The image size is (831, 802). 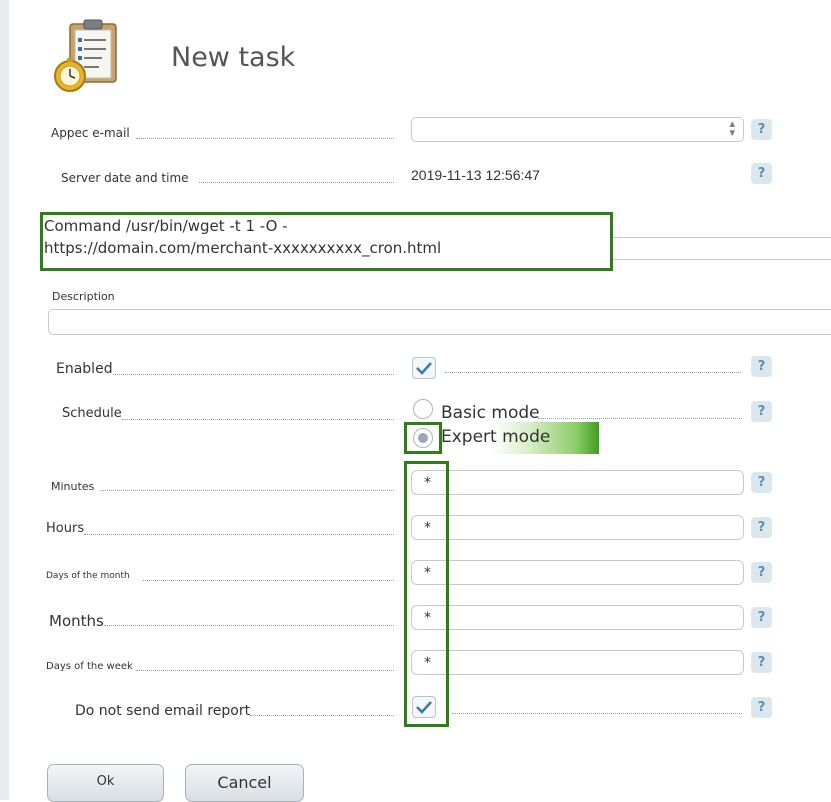 What do you see at coordinates (84, 369) in the screenshot?
I see `enabled-label: Enabled` at bounding box center [84, 369].